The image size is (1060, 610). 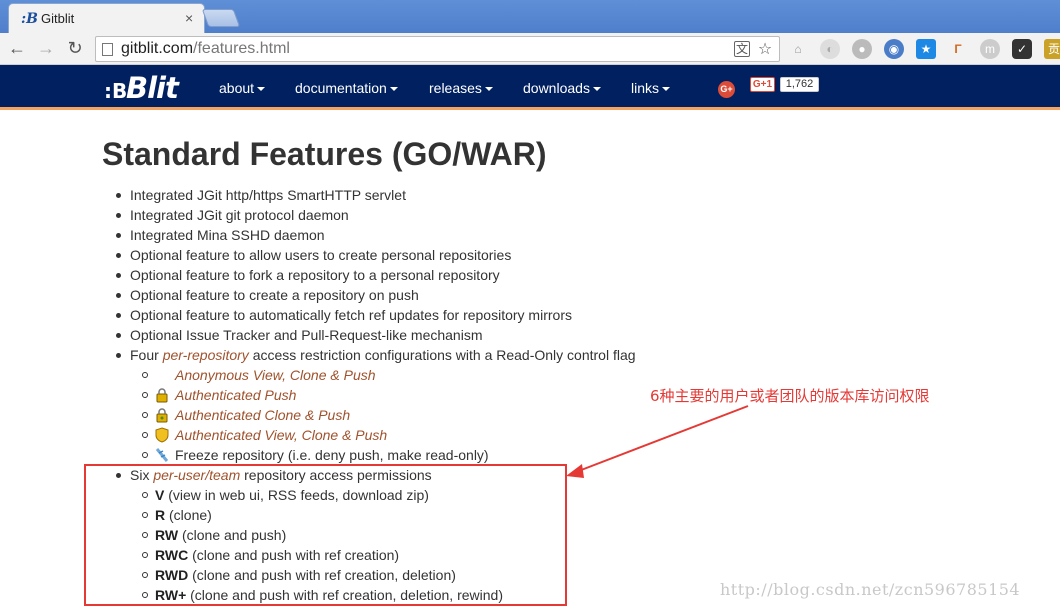 What do you see at coordinates (462, 215) in the screenshot?
I see `list-item: Integrated JGit git protocol daemon` at bounding box center [462, 215].